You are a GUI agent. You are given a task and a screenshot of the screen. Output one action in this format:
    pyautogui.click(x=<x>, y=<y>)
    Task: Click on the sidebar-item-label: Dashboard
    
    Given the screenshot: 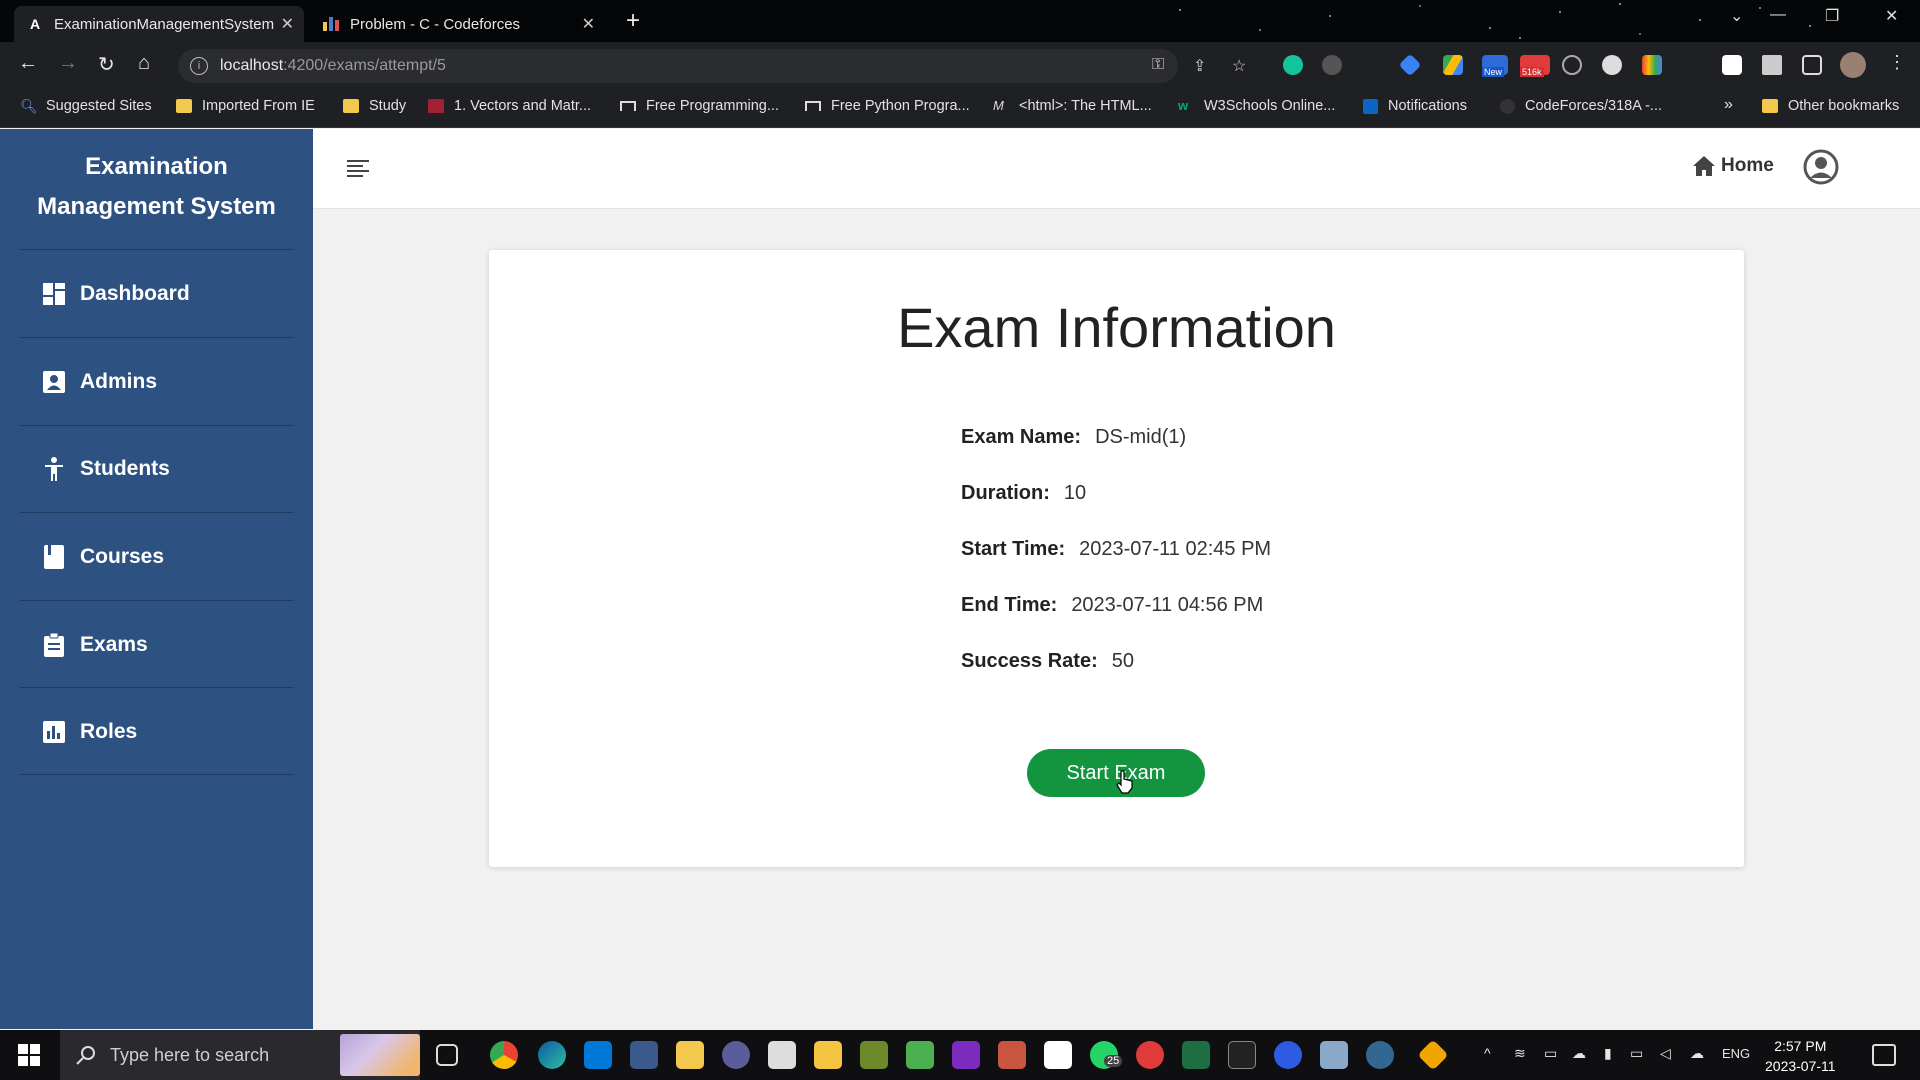 What is the action you would take?
    pyautogui.click(x=135, y=293)
    